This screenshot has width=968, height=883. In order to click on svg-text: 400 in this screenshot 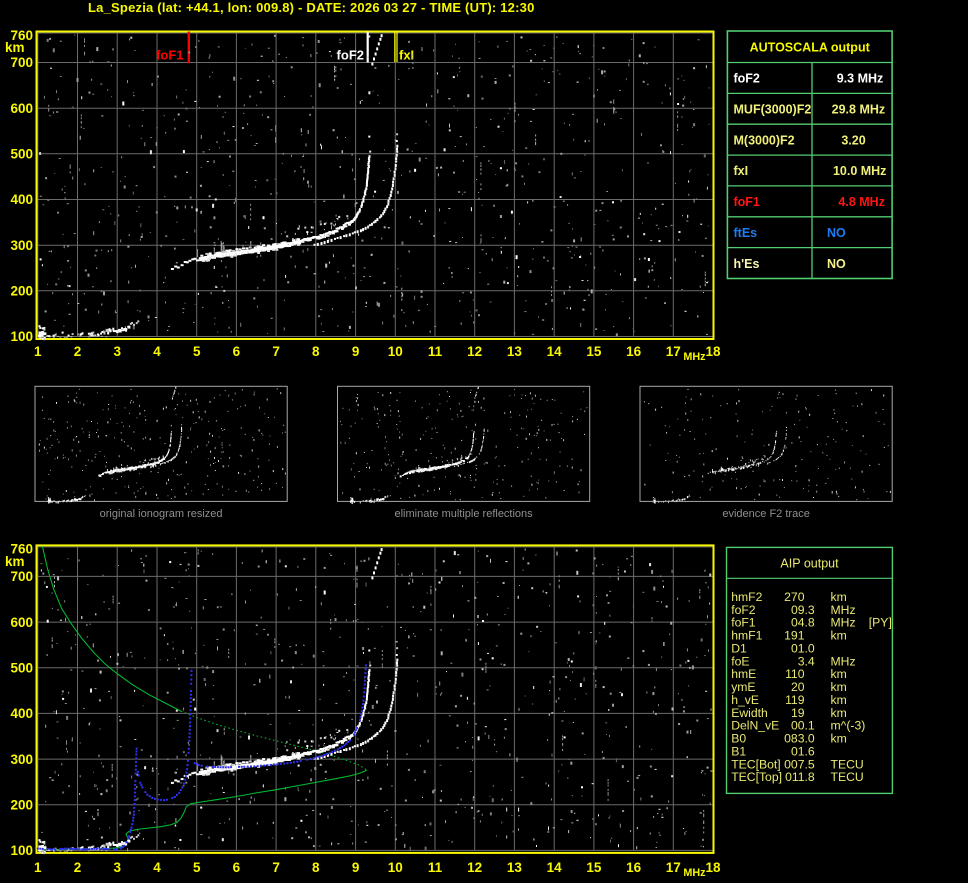, I will do `click(21, 713)`.